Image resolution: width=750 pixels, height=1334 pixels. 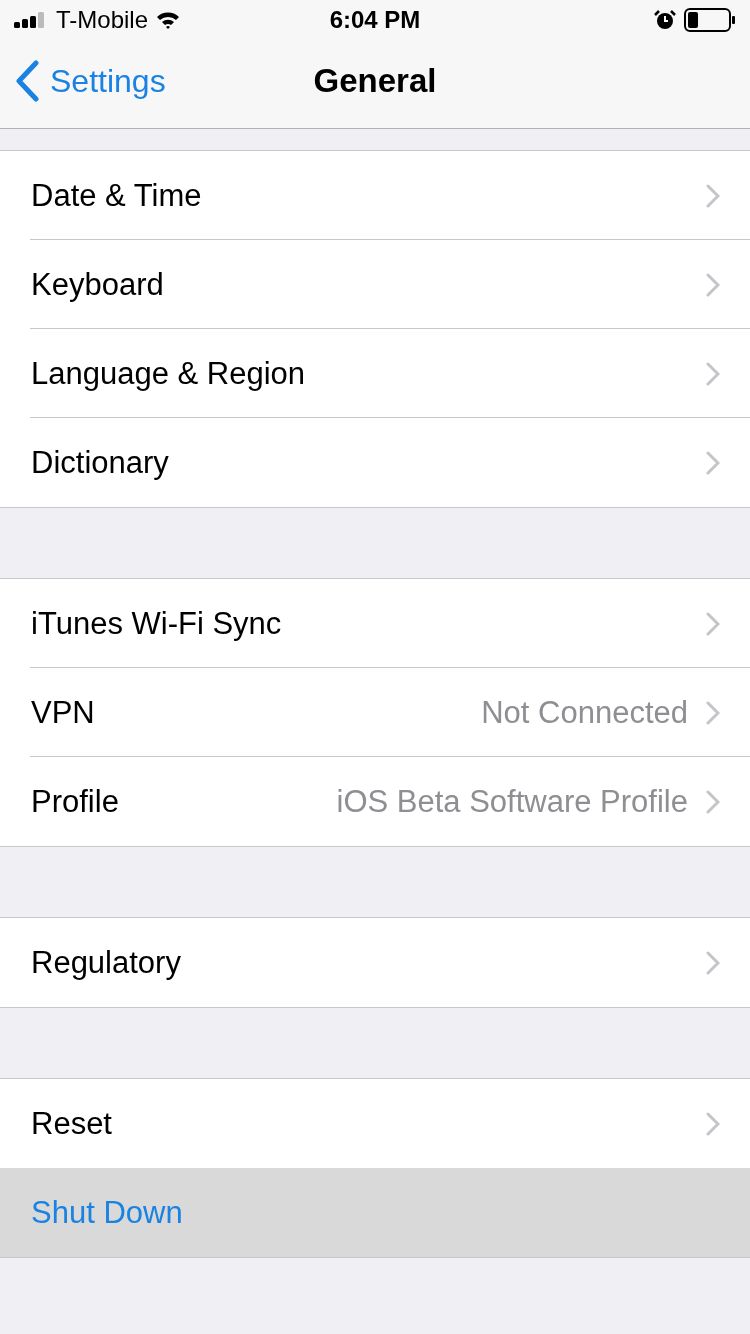 What do you see at coordinates (168, 20) in the screenshot?
I see `wifi-icon` at bounding box center [168, 20].